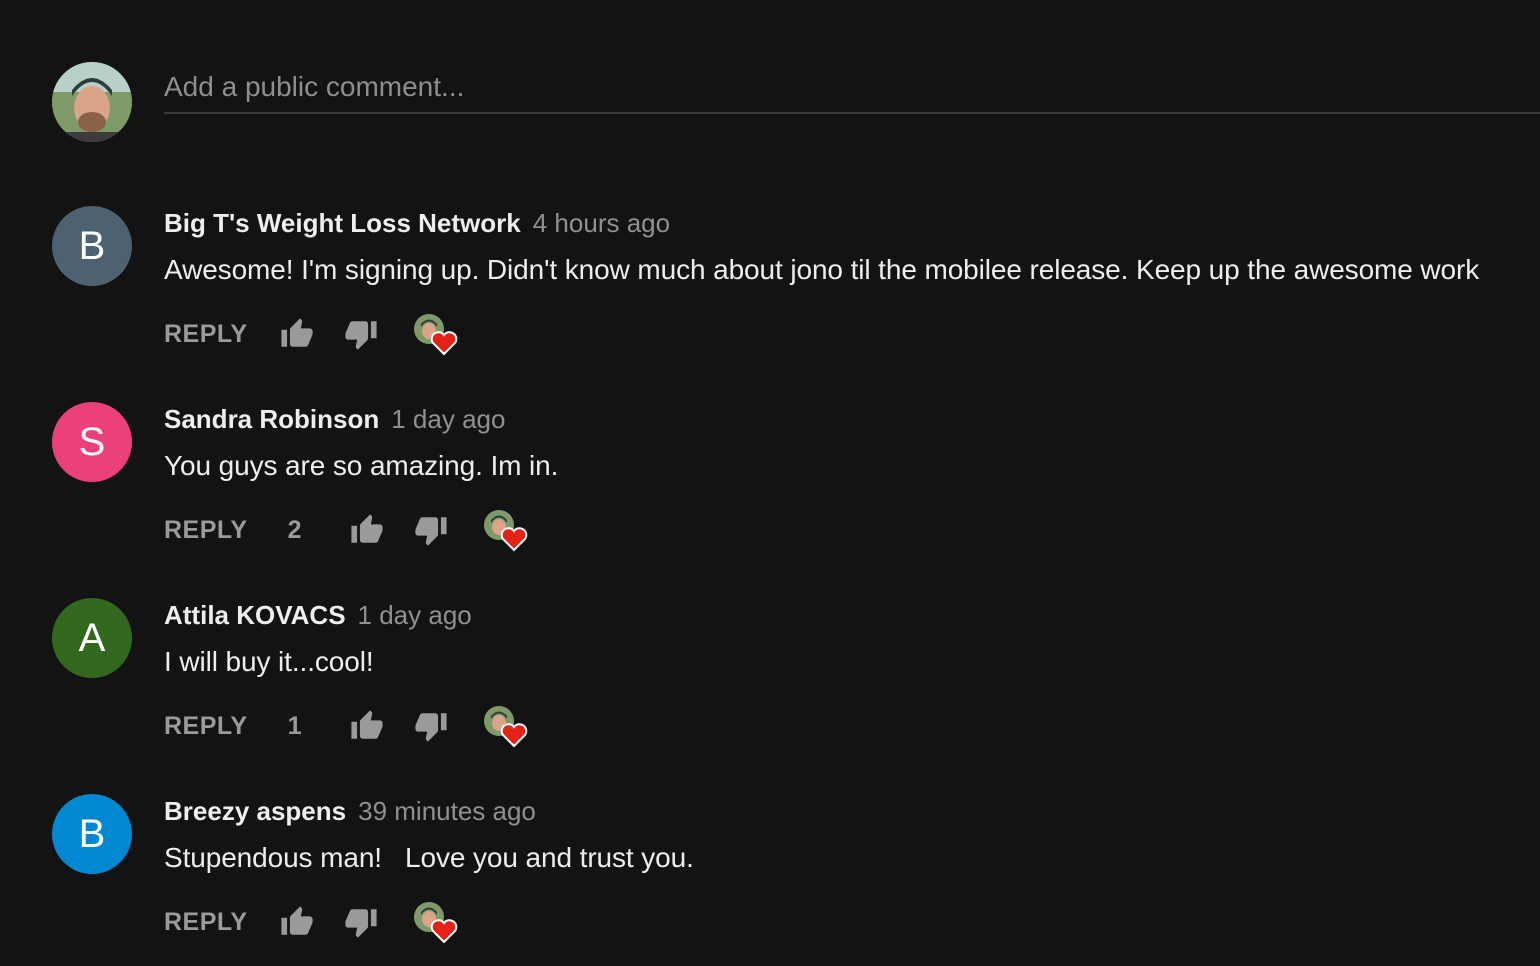 Image resolution: width=1540 pixels, height=966 pixels. What do you see at coordinates (92, 442) in the screenshot?
I see `author-avatar: S` at bounding box center [92, 442].